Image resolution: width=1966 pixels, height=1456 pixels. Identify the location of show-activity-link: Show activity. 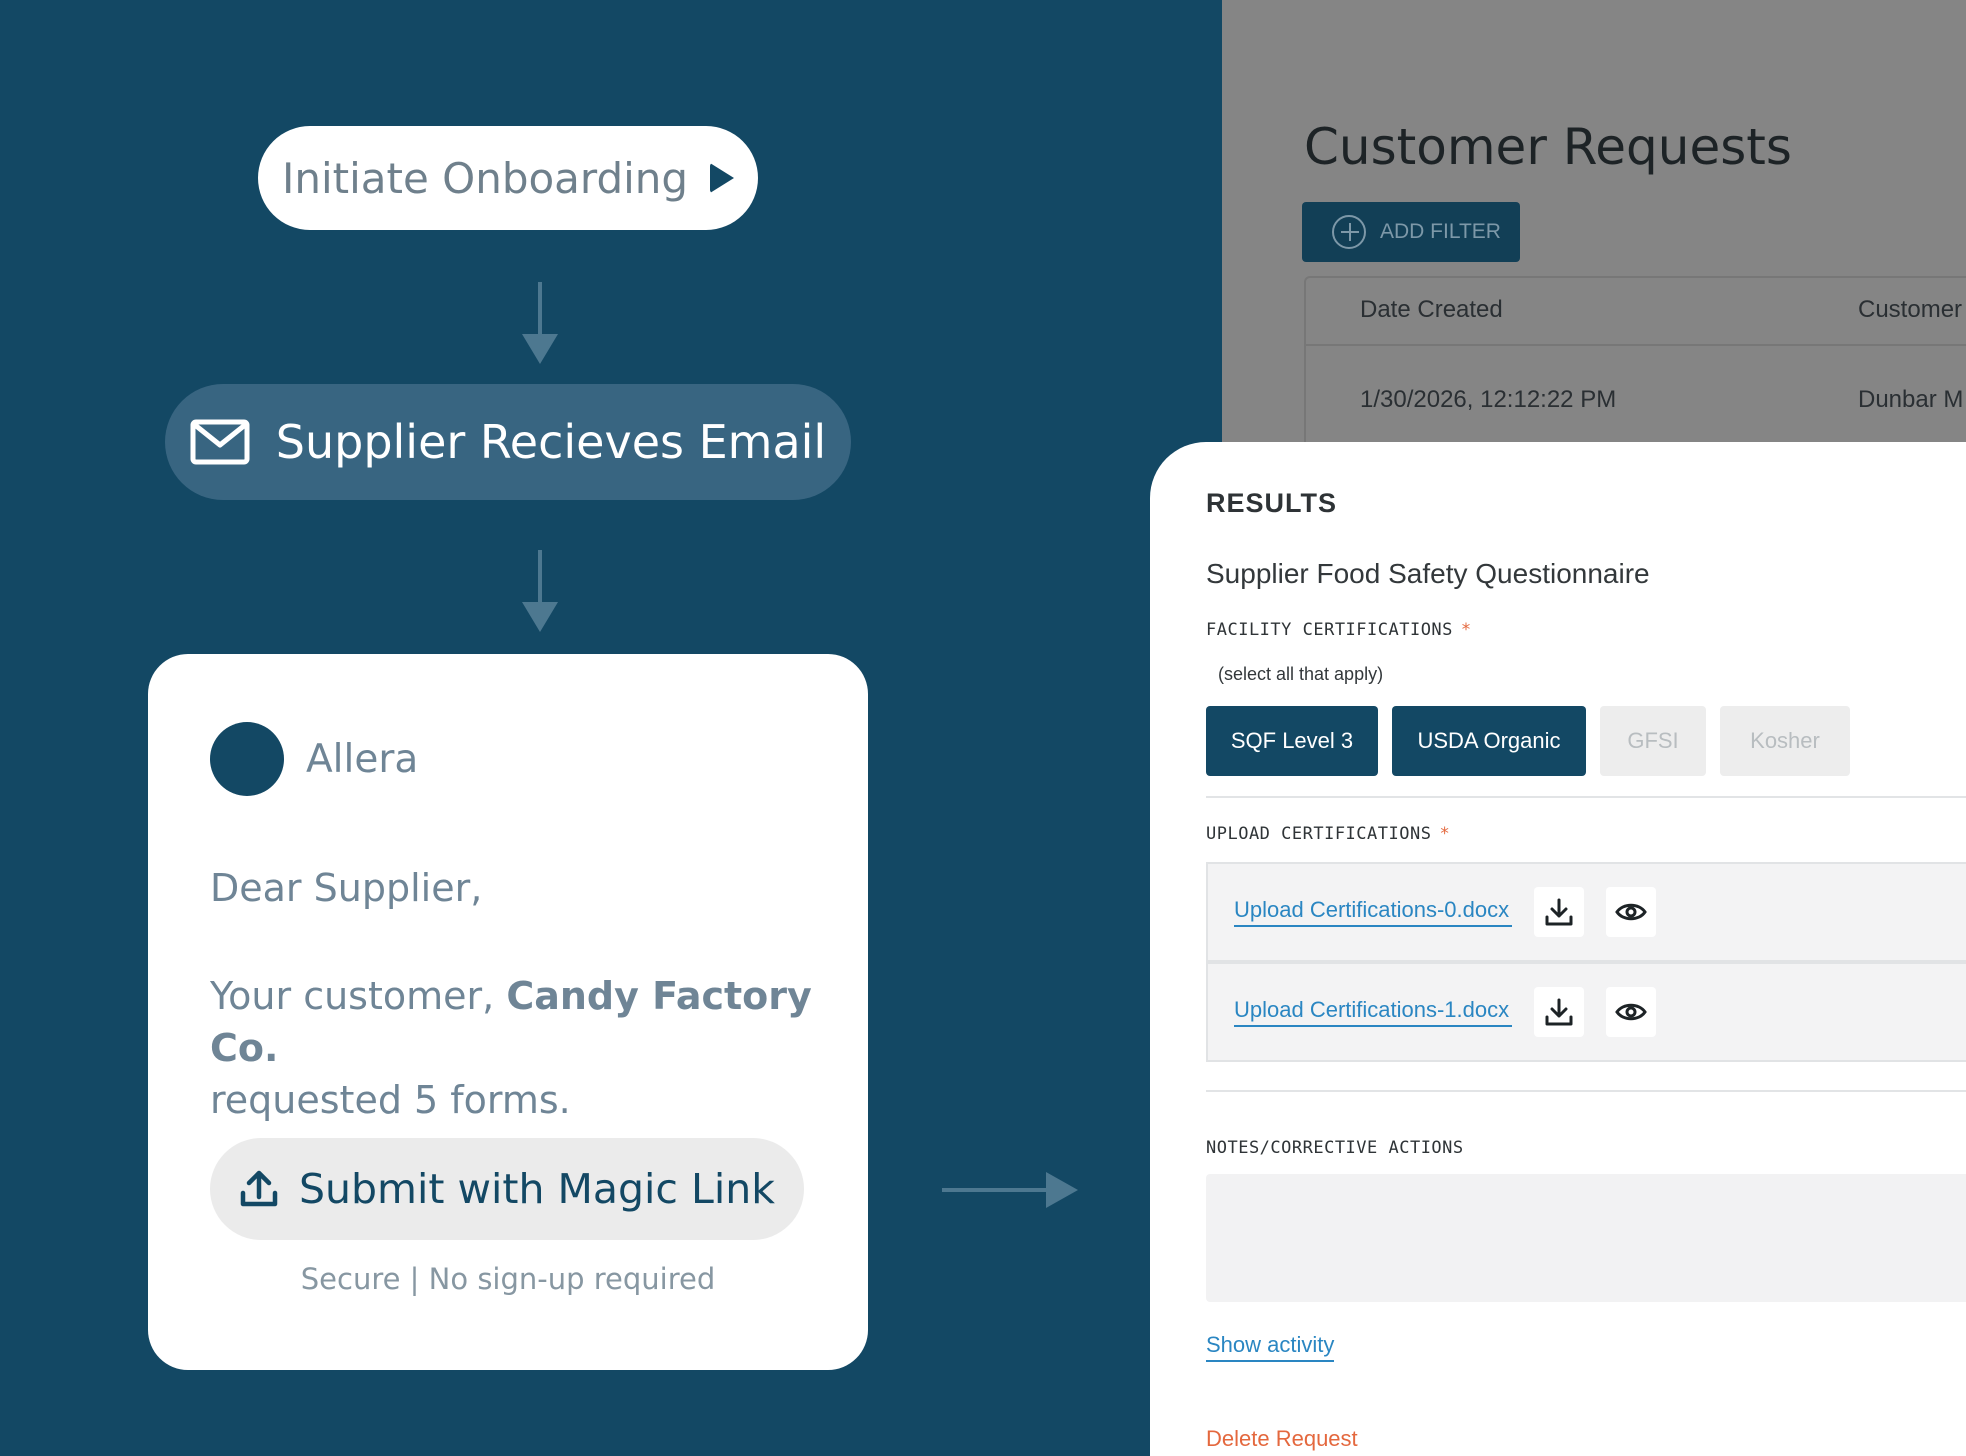
(1270, 1347).